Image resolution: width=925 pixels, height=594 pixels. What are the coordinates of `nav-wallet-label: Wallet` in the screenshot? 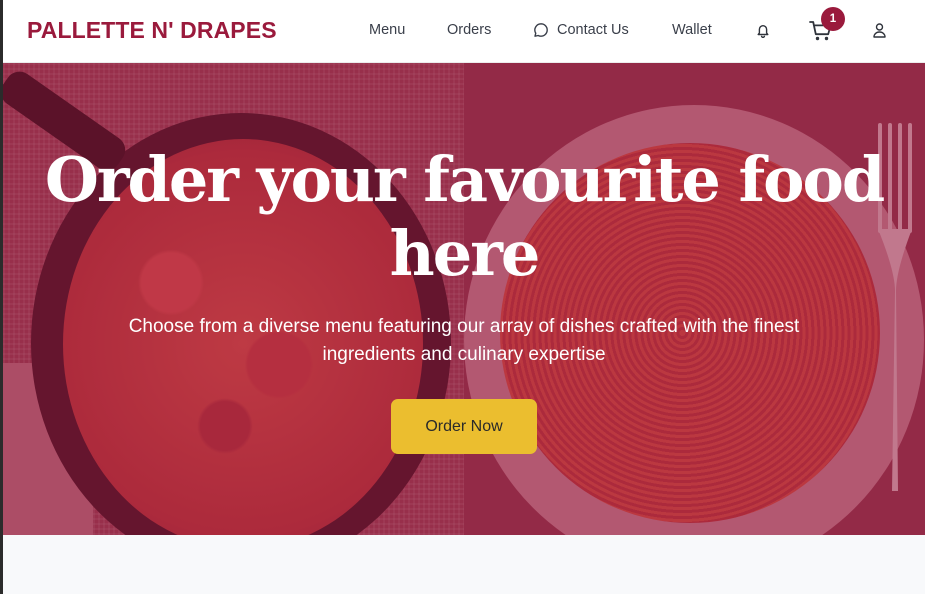 It's located at (692, 30).